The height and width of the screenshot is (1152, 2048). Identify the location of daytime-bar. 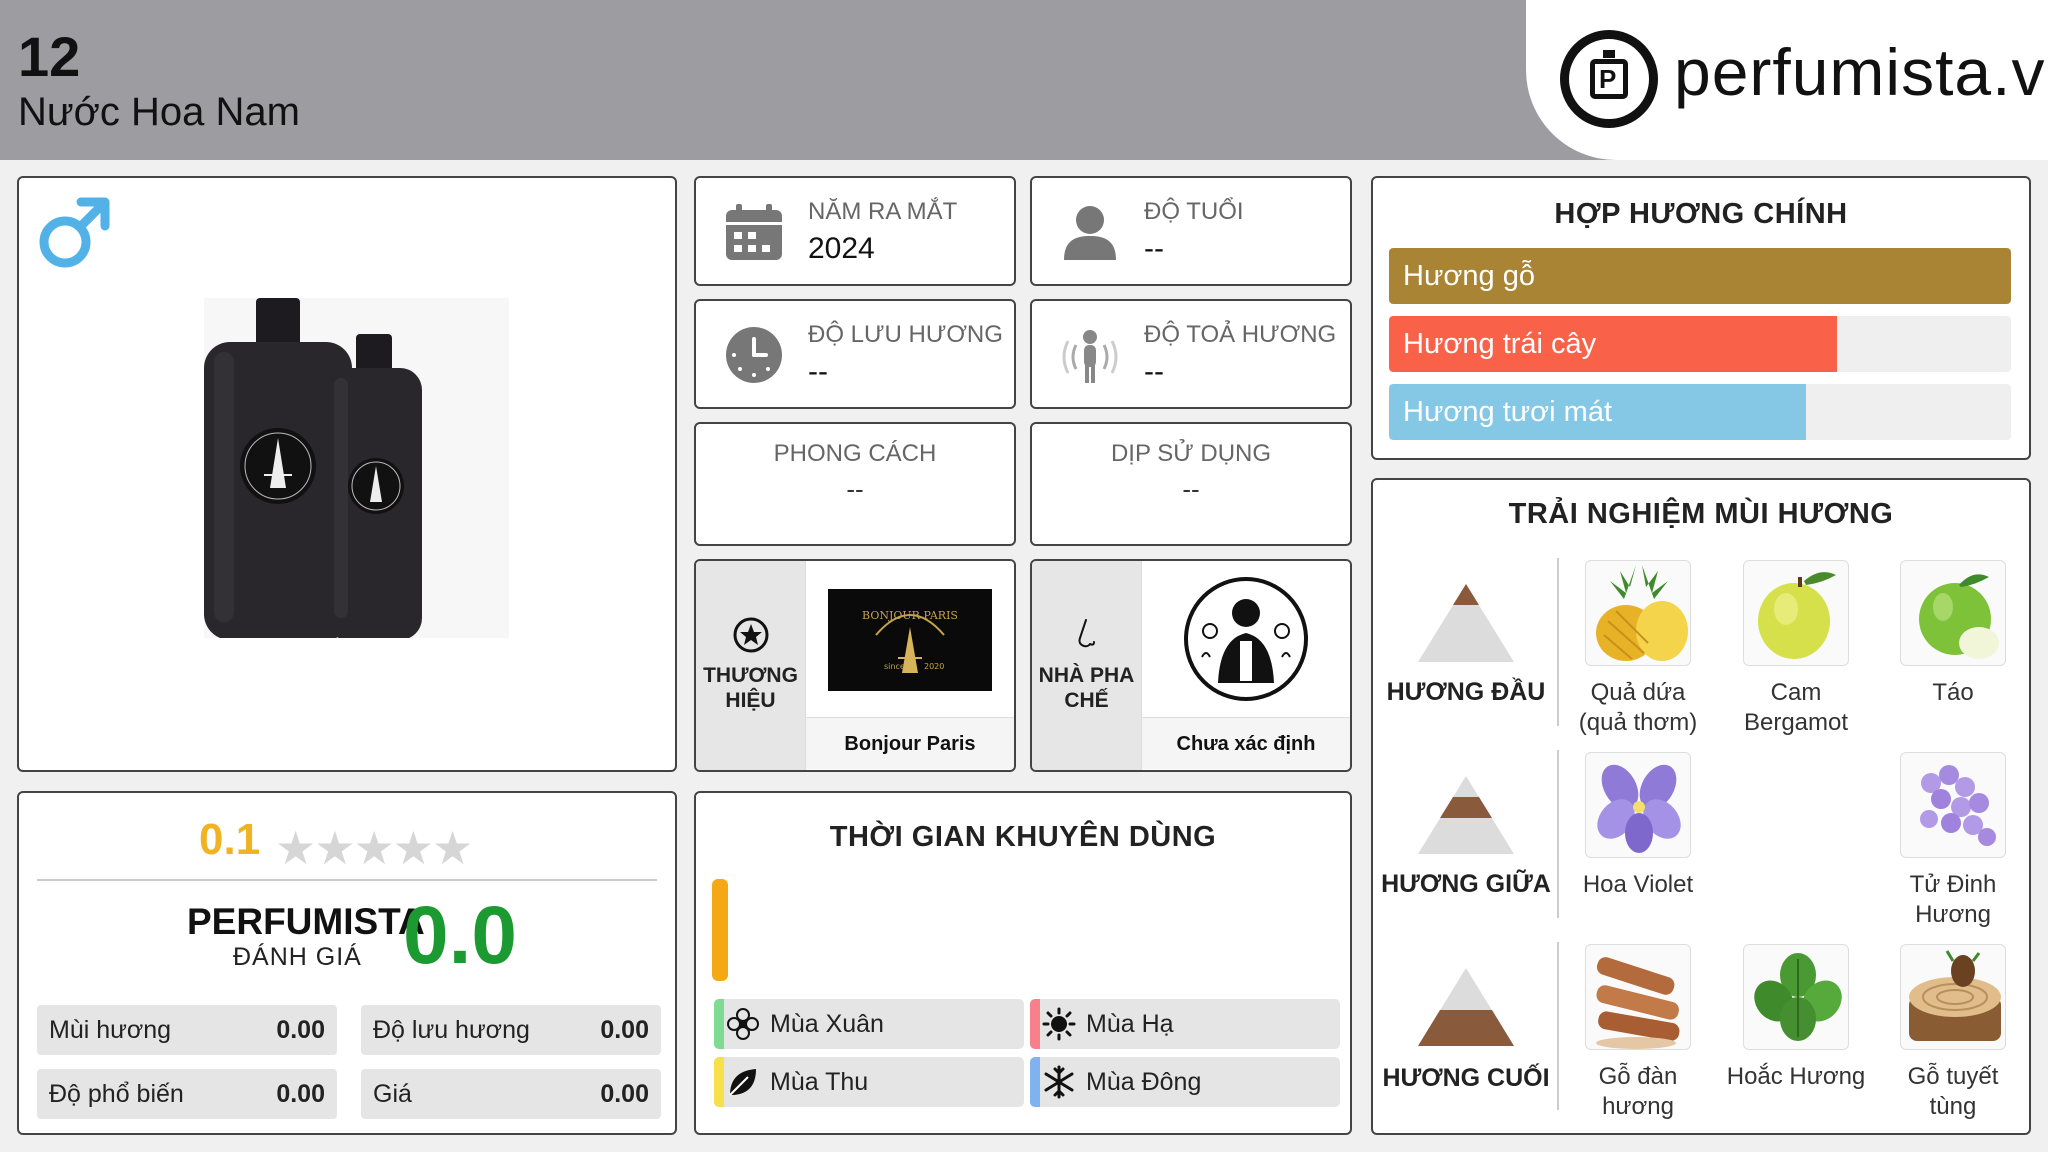
(720, 930).